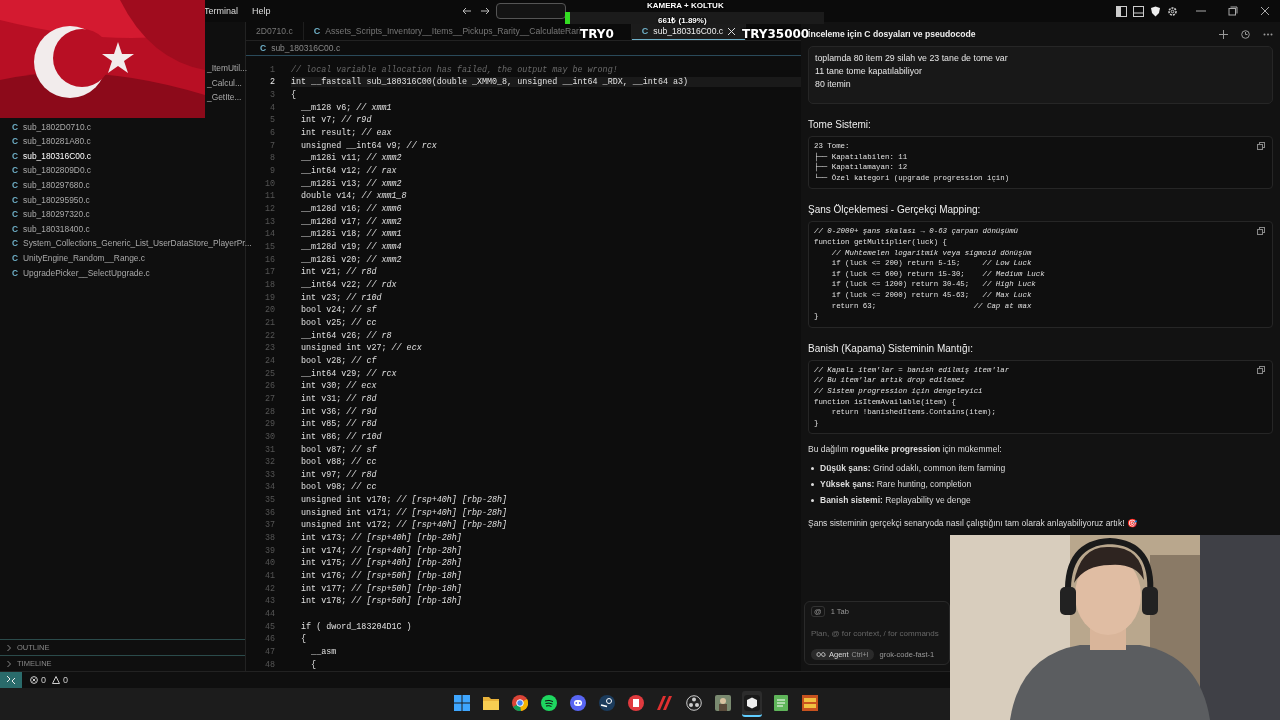  What do you see at coordinates (351, 209) in the screenshot?
I see `code-line: __m128d v16; // xmm6` at bounding box center [351, 209].